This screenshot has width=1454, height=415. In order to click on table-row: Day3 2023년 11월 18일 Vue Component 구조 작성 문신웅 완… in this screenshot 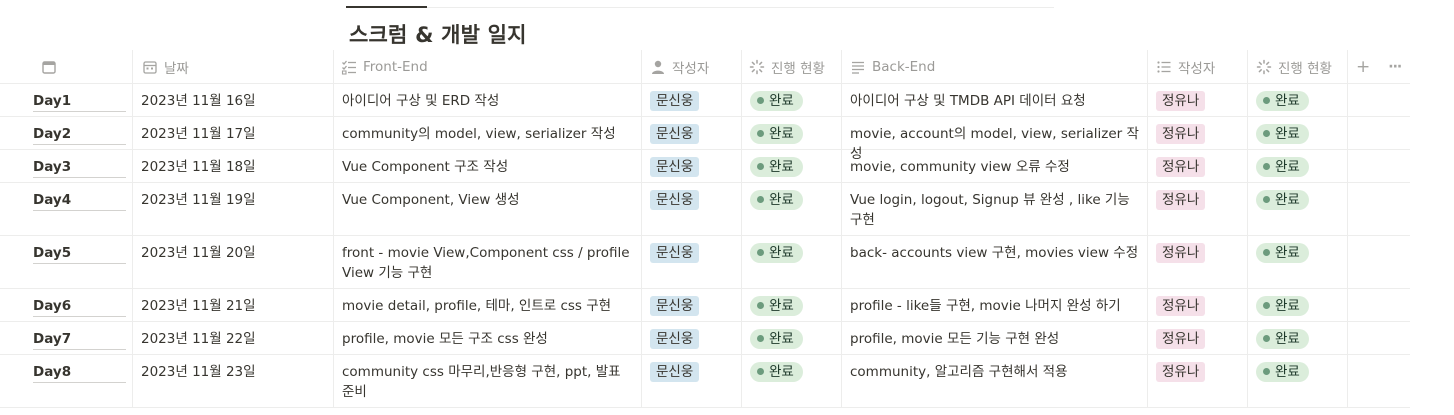, I will do `click(705, 166)`.